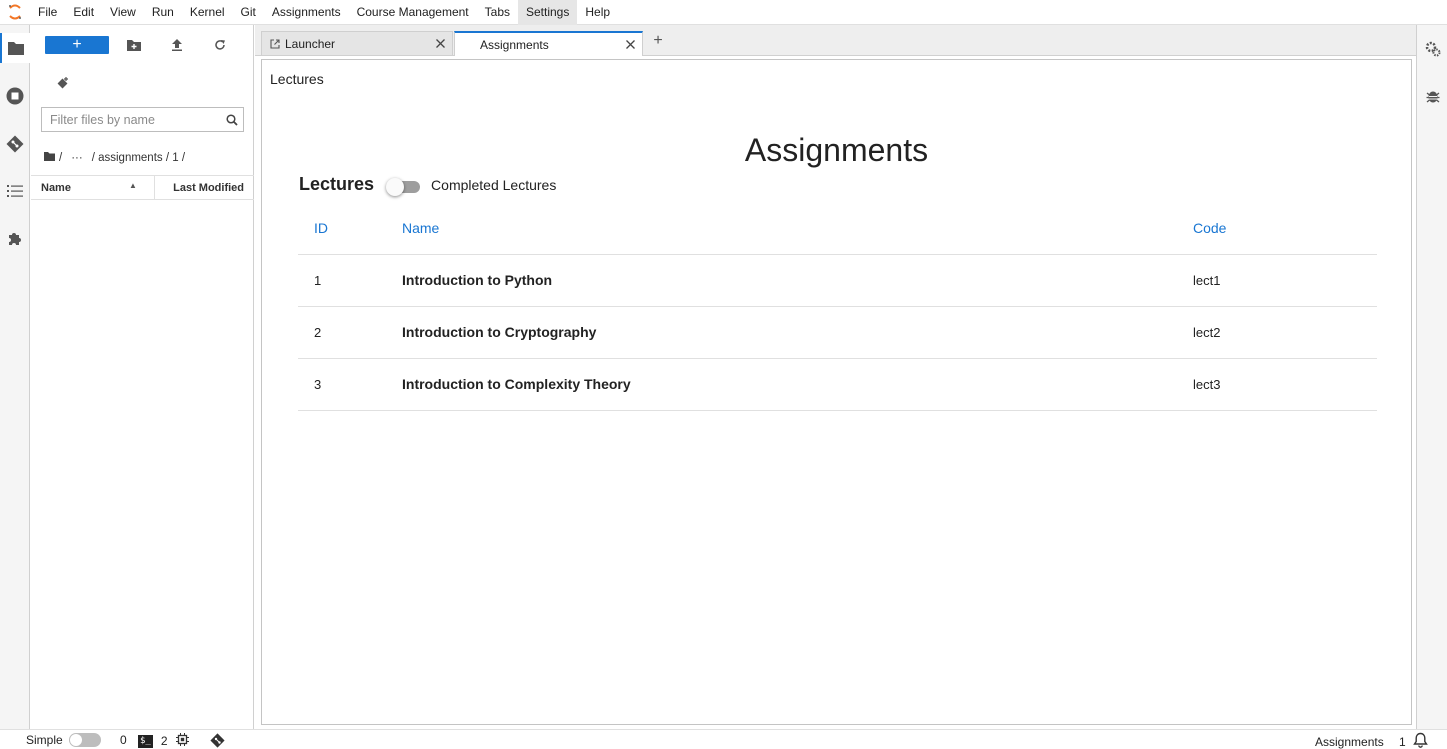  What do you see at coordinates (514, 44) in the screenshot?
I see `tab-assignments-label: Assignments` at bounding box center [514, 44].